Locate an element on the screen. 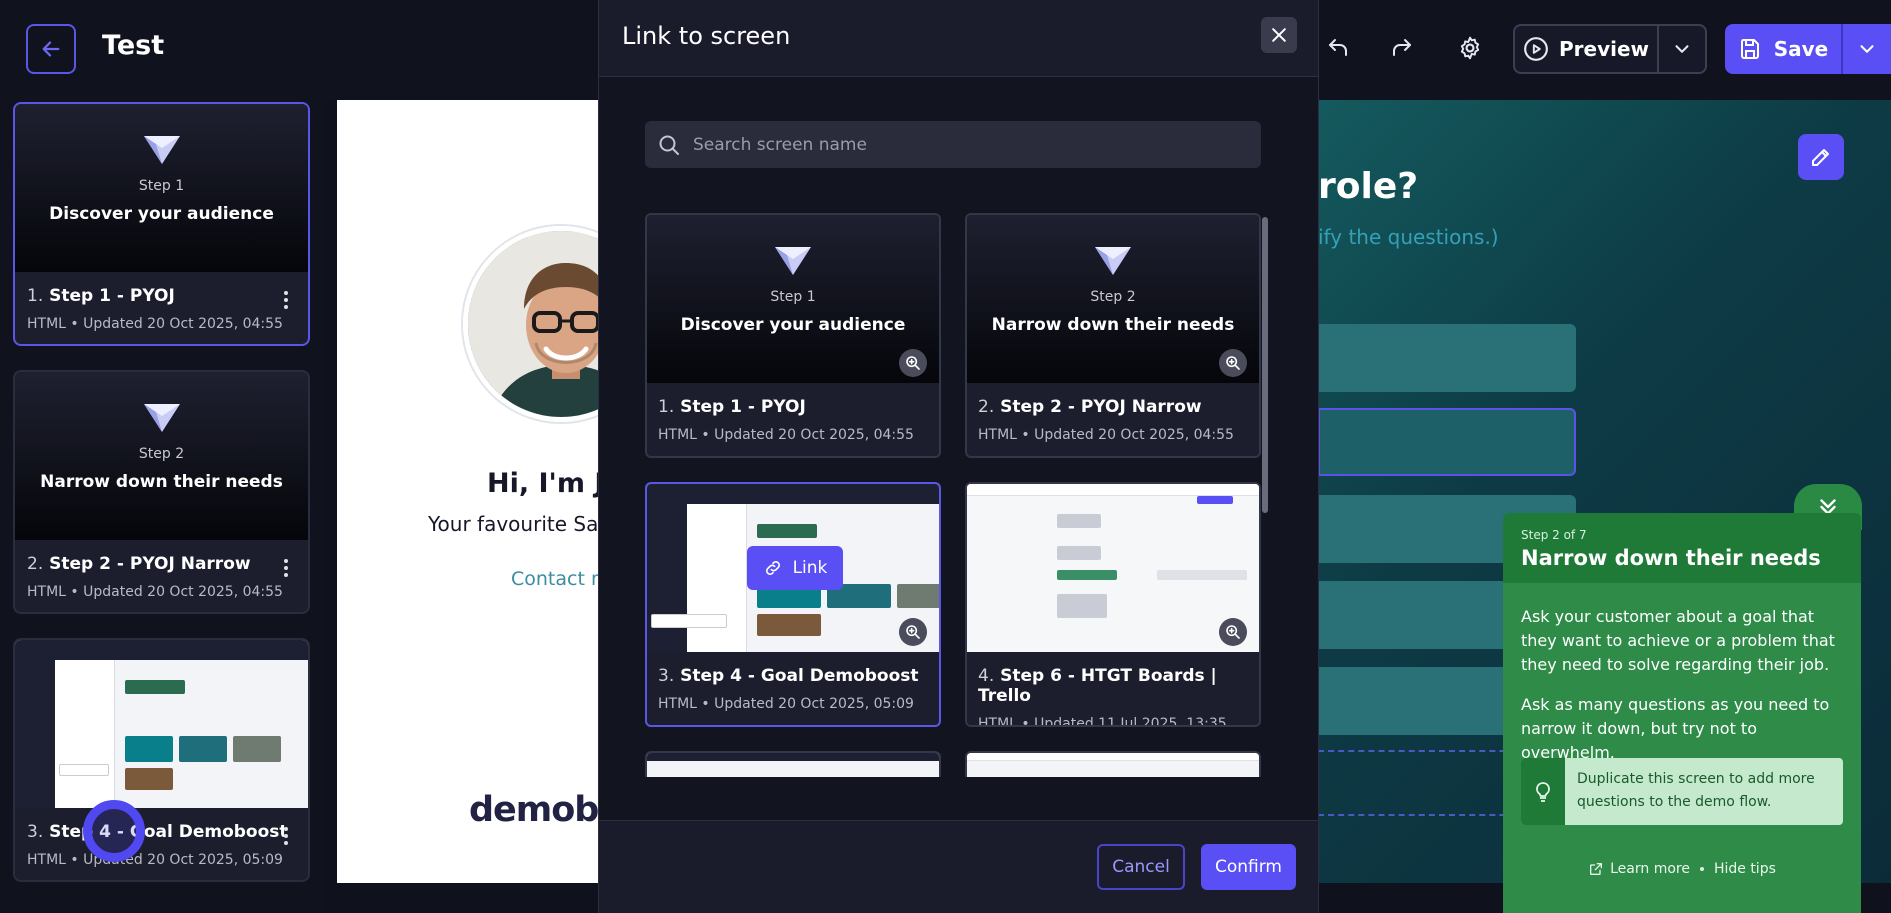 The width and height of the screenshot is (1891, 913). redo-button is located at coordinates (1402, 48).